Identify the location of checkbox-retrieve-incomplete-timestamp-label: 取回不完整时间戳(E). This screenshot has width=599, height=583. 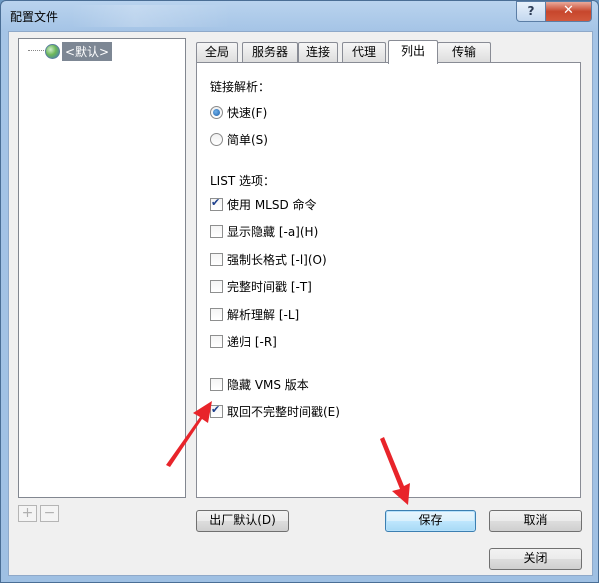
(283, 411).